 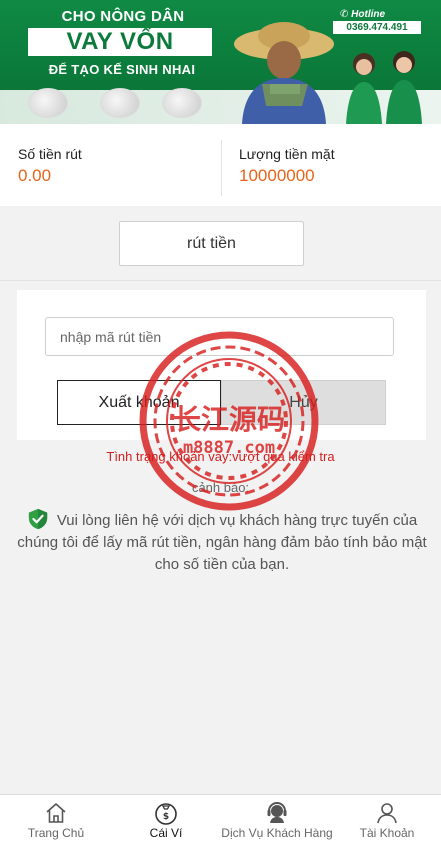 What do you see at coordinates (277, 812) in the screenshot?
I see `customer-service-icon` at bounding box center [277, 812].